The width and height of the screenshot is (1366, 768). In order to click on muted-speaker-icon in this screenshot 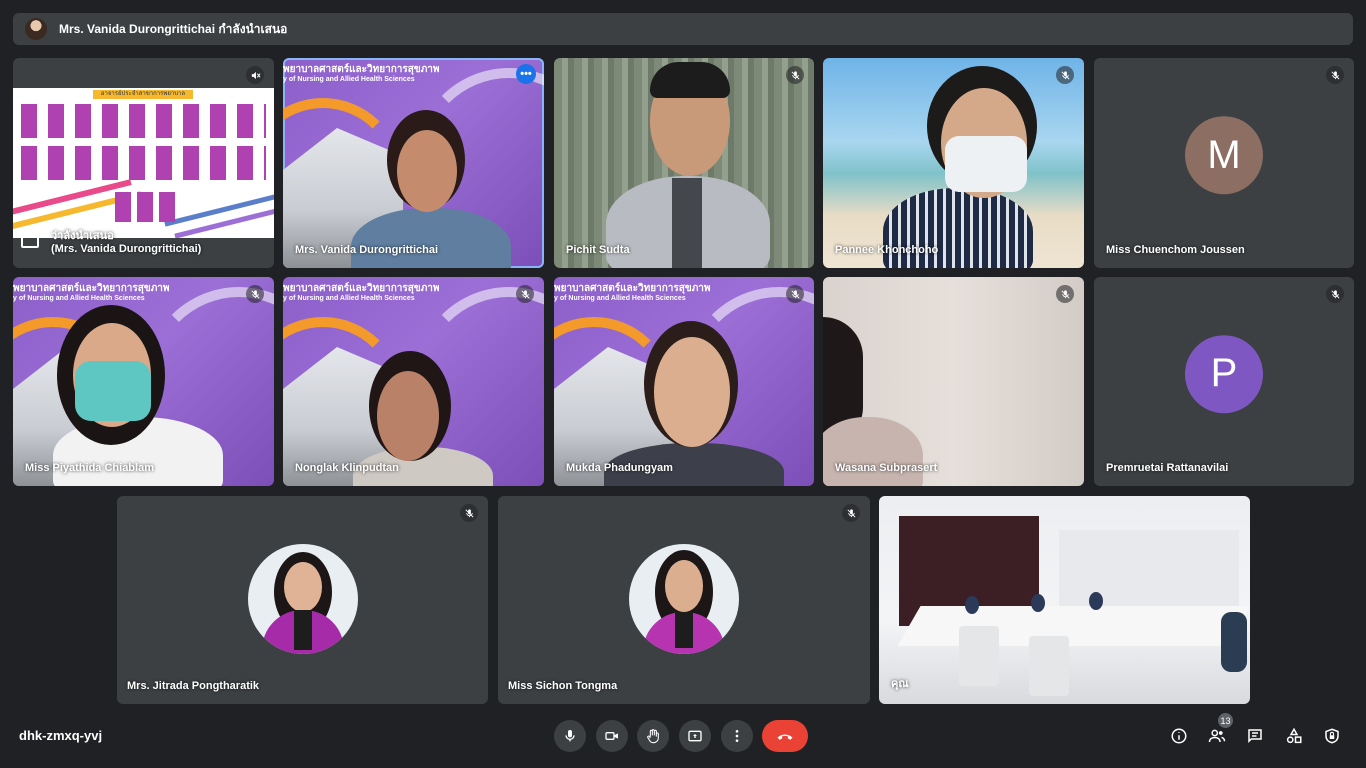, I will do `click(255, 75)`.